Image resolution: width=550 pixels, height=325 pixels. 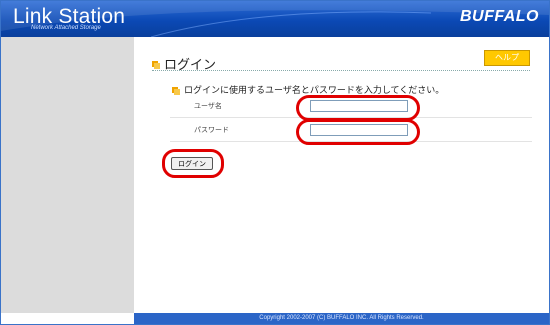 I want to click on instruction-bullet-icon, so click(x=176, y=90).